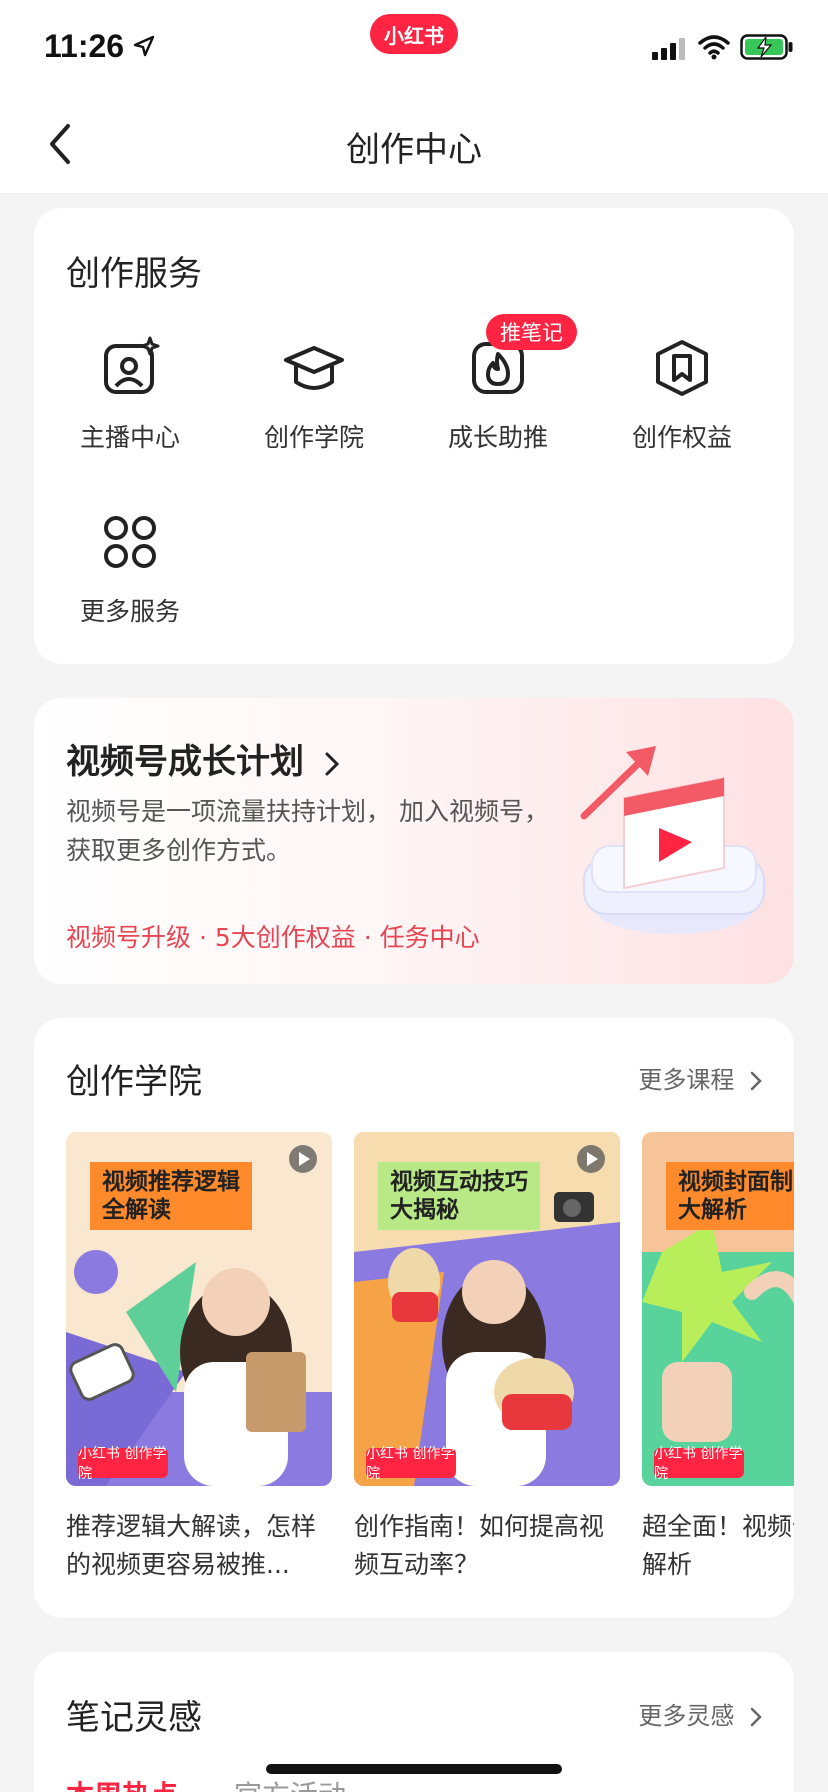  Describe the element at coordinates (497, 437) in the screenshot. I see `service-label: 成长助推` at that location.